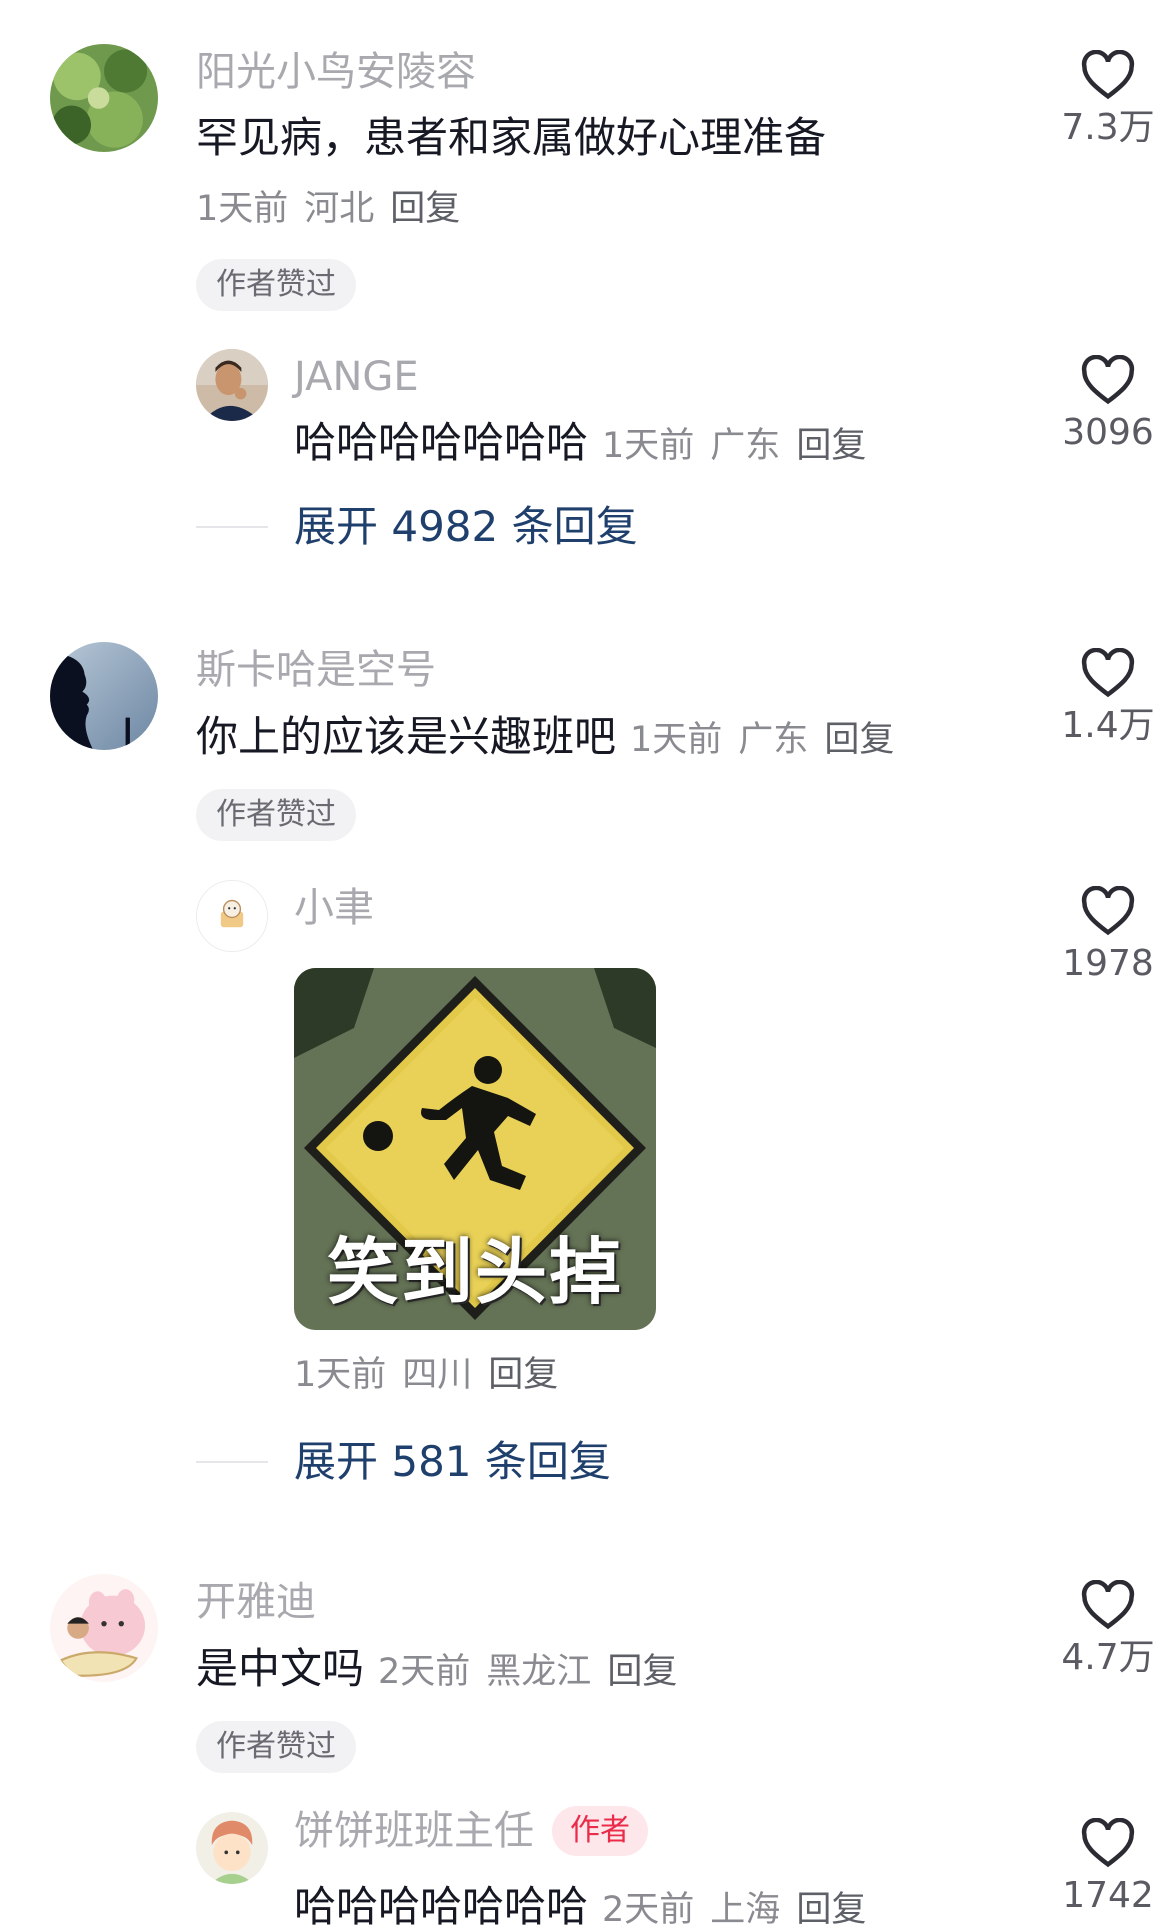  What do you see at coordinates (466, 527) in the screenshot?
I see `expand-replies-button: 展开 4982 条回复` at bounding box center [466, 527].